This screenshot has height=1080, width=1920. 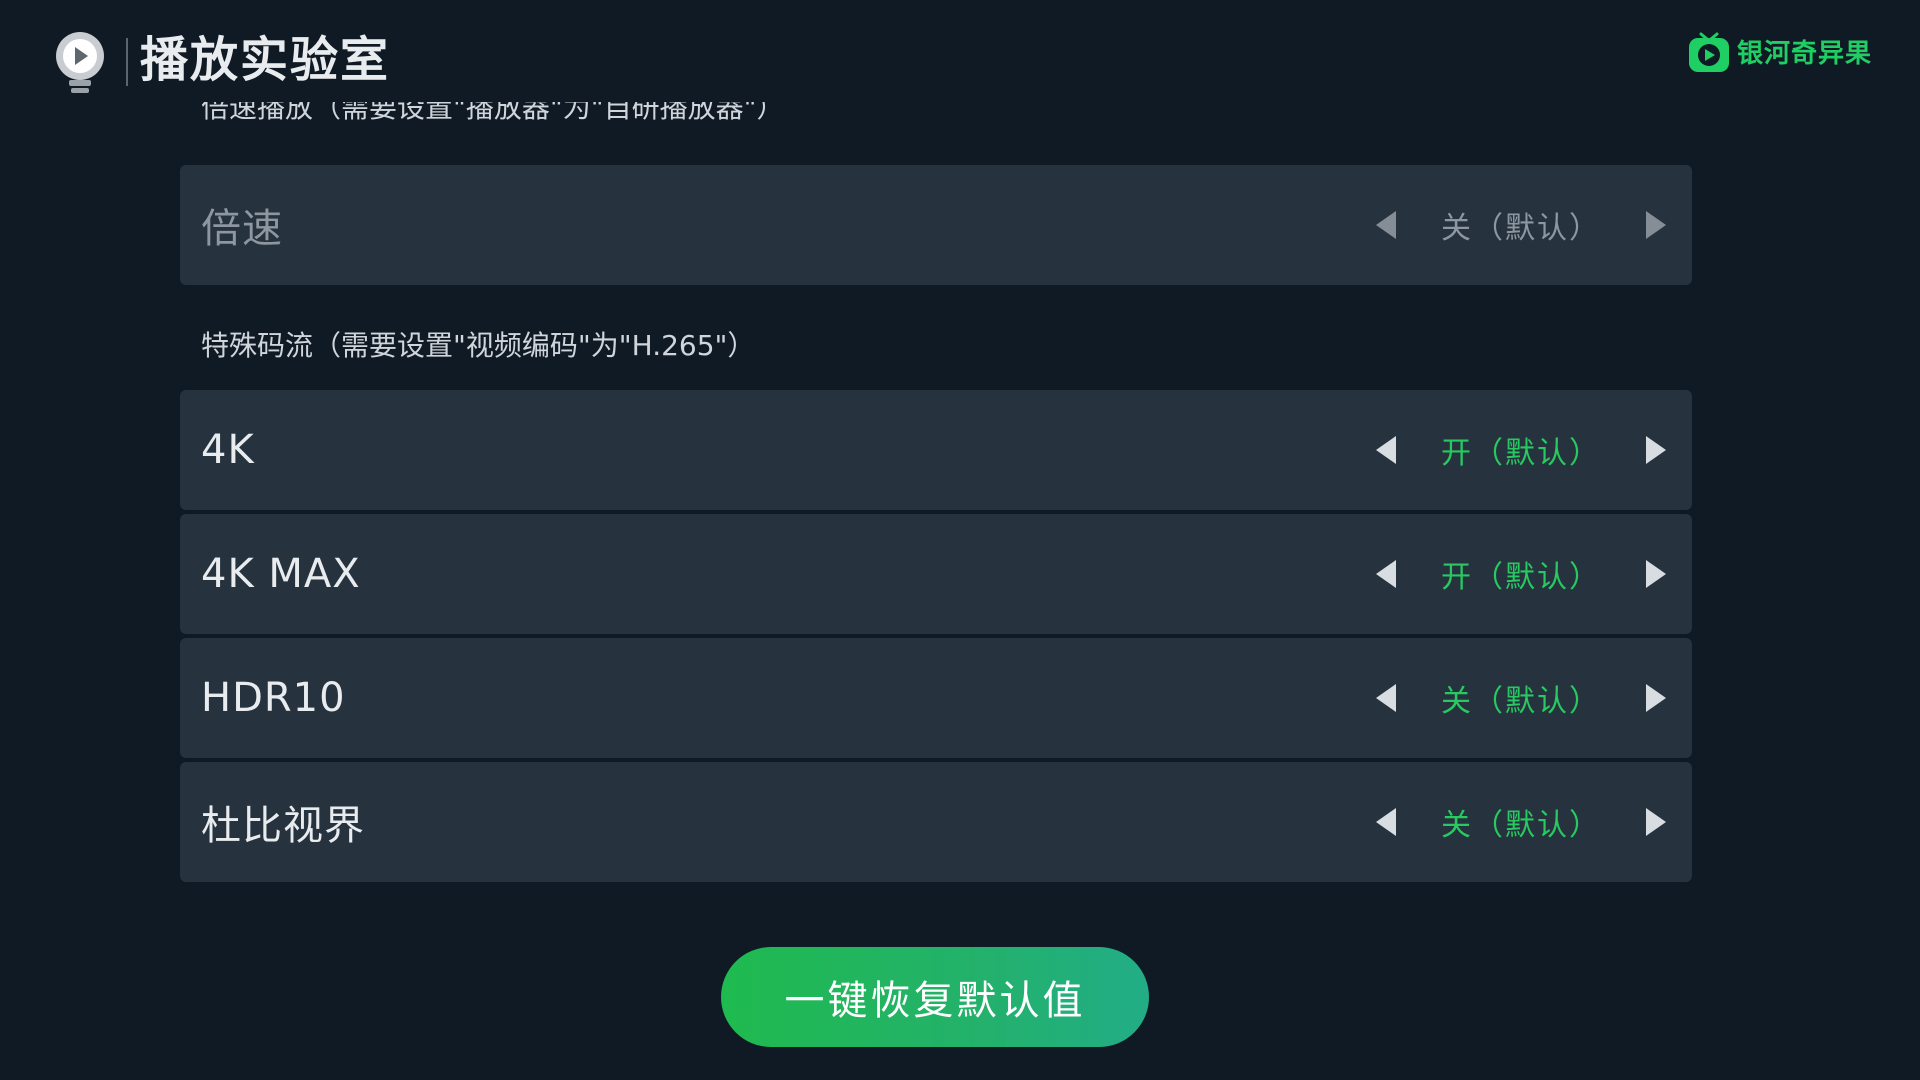 What do you see at coordinates (493, 113) in the screenshot?
I see `section-label-speed: 倍速播放（需要设置"播放器"为"自研播放器"）` at bounding box center [493, 113].